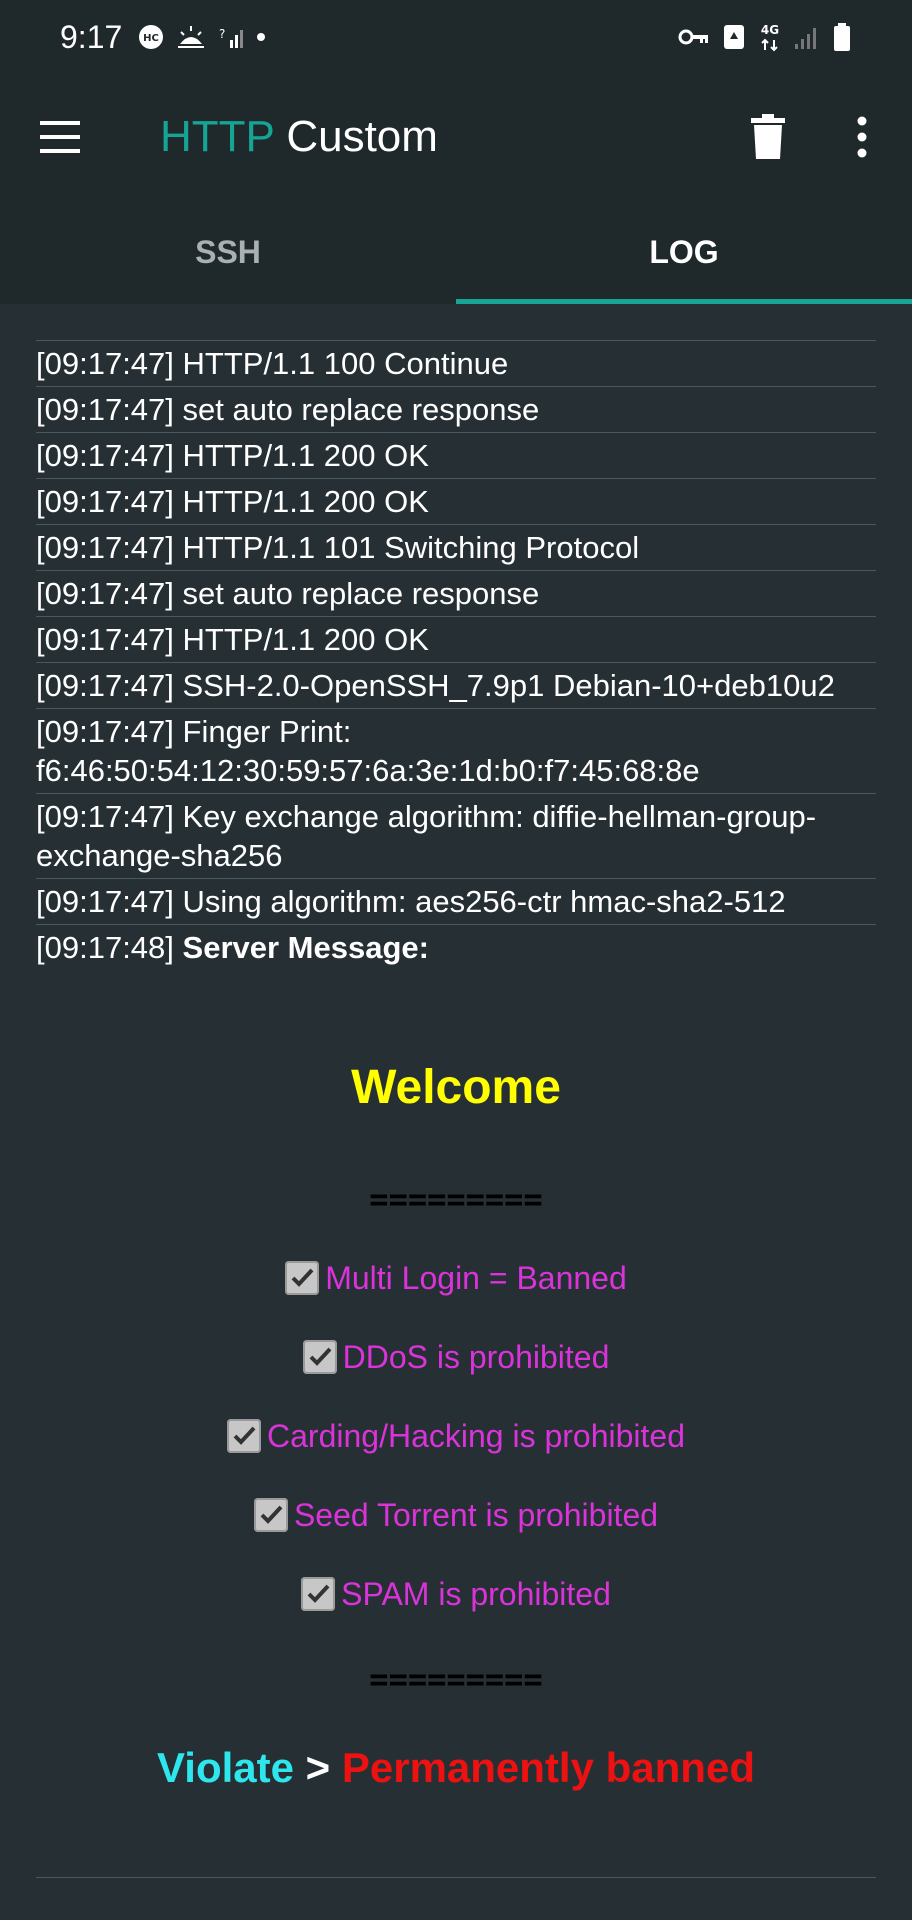  I want to click on status-left: 9:17 HC ?, so click(163, 37).